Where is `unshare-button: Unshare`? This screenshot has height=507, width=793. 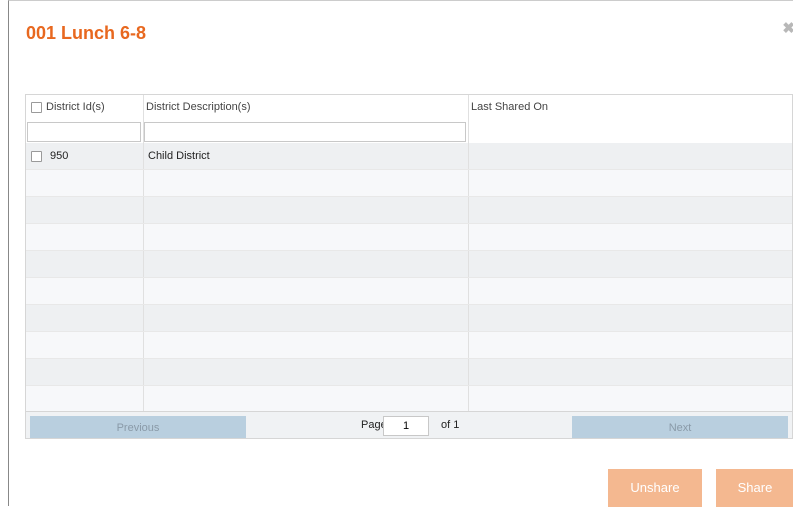
unshare-button: Unshare is located at coordinates (655, 488).